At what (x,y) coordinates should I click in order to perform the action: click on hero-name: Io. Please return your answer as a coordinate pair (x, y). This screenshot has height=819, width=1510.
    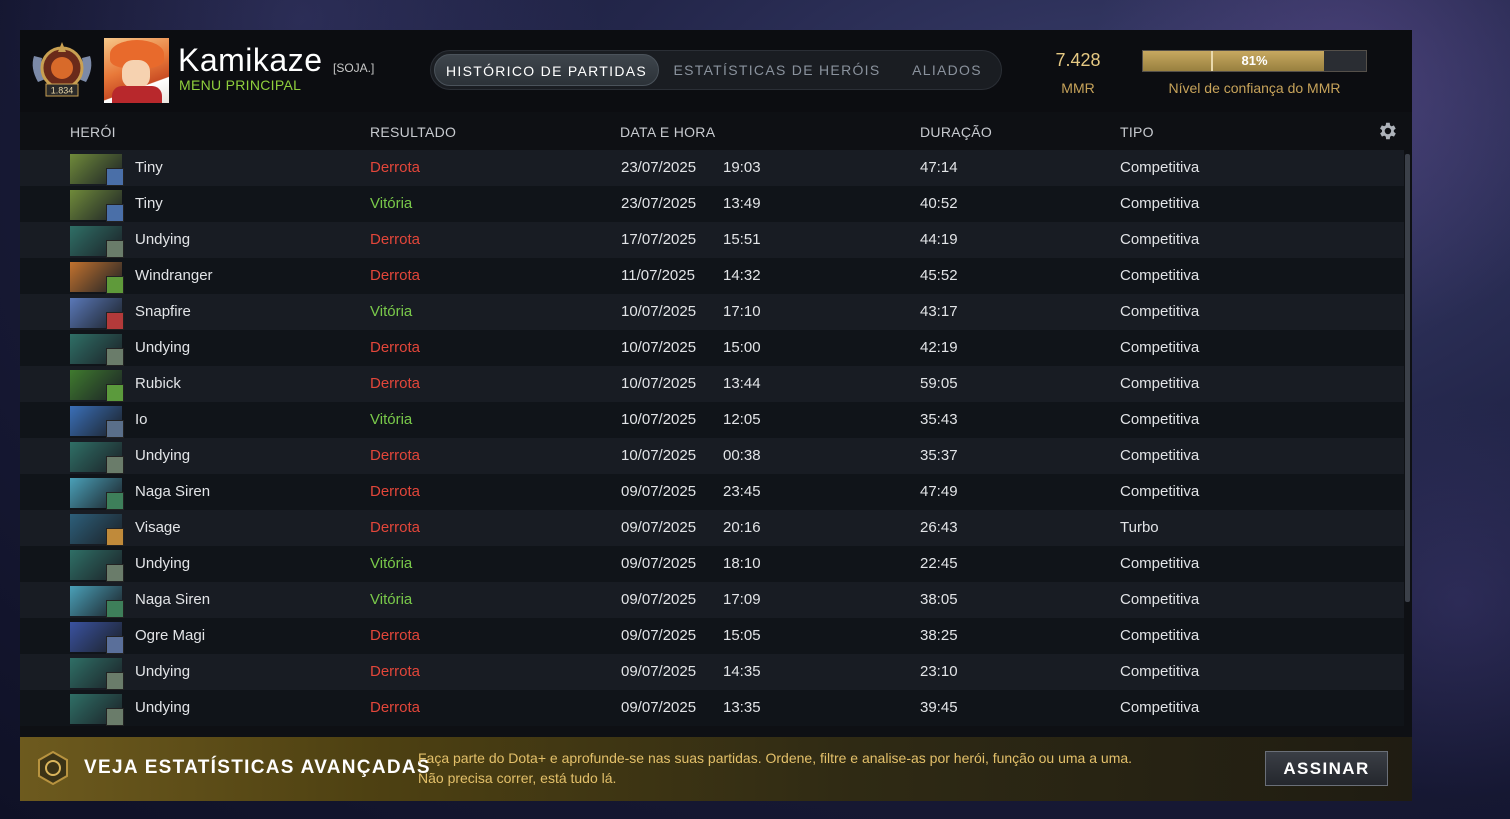
    Looking at the image, I should click on (141, 419).